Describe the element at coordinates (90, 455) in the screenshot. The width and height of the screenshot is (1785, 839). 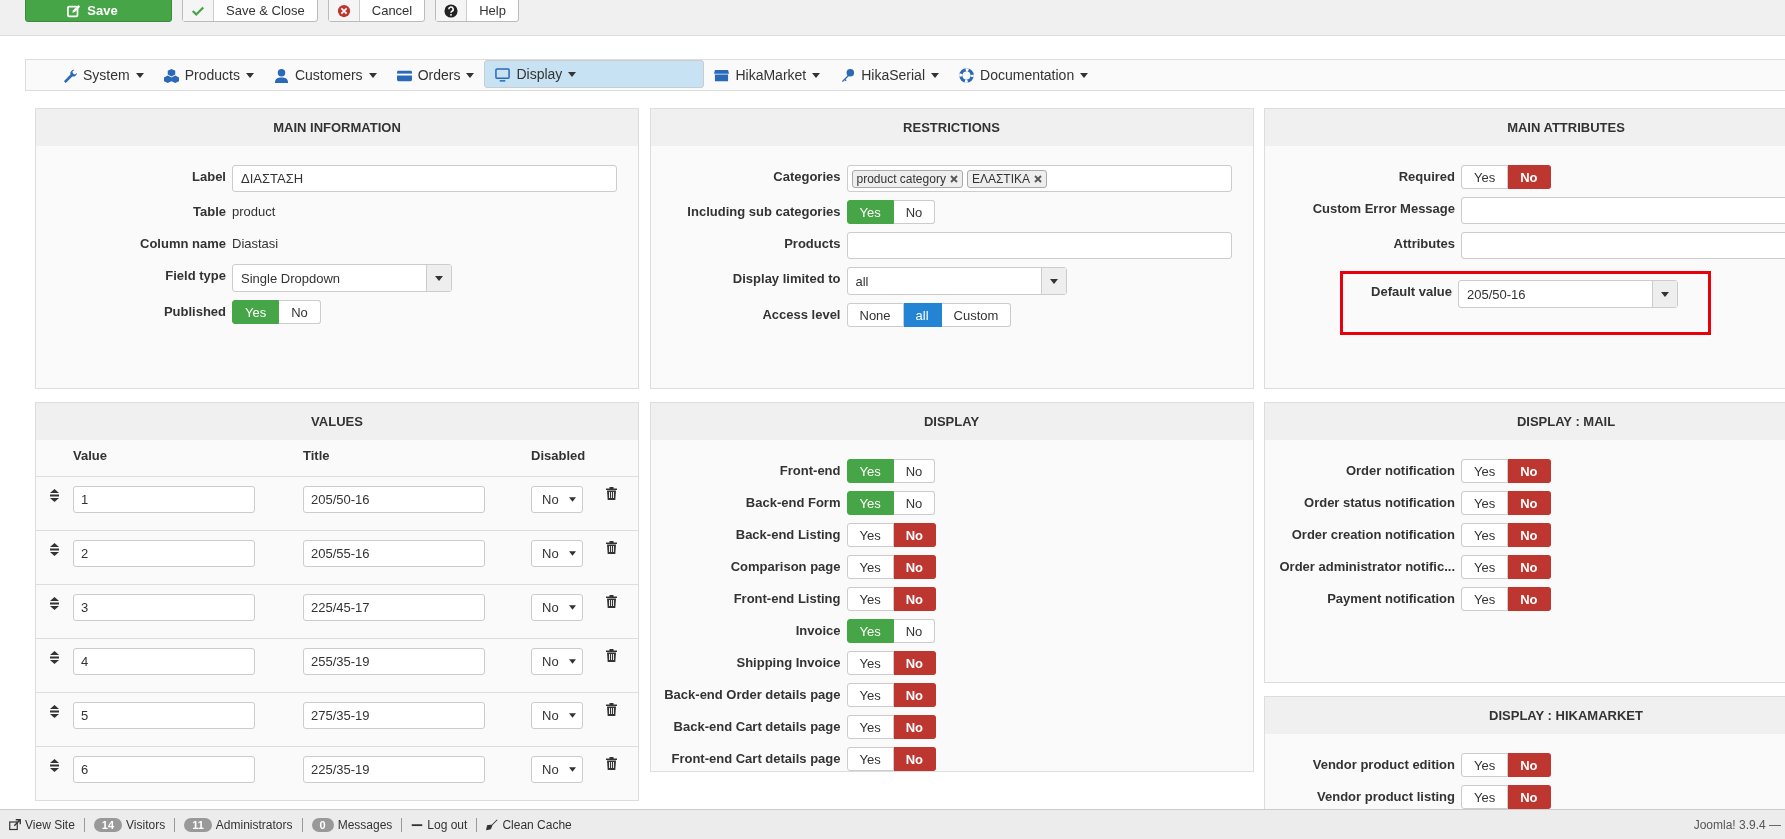
I see `column-header: Value` at that location.